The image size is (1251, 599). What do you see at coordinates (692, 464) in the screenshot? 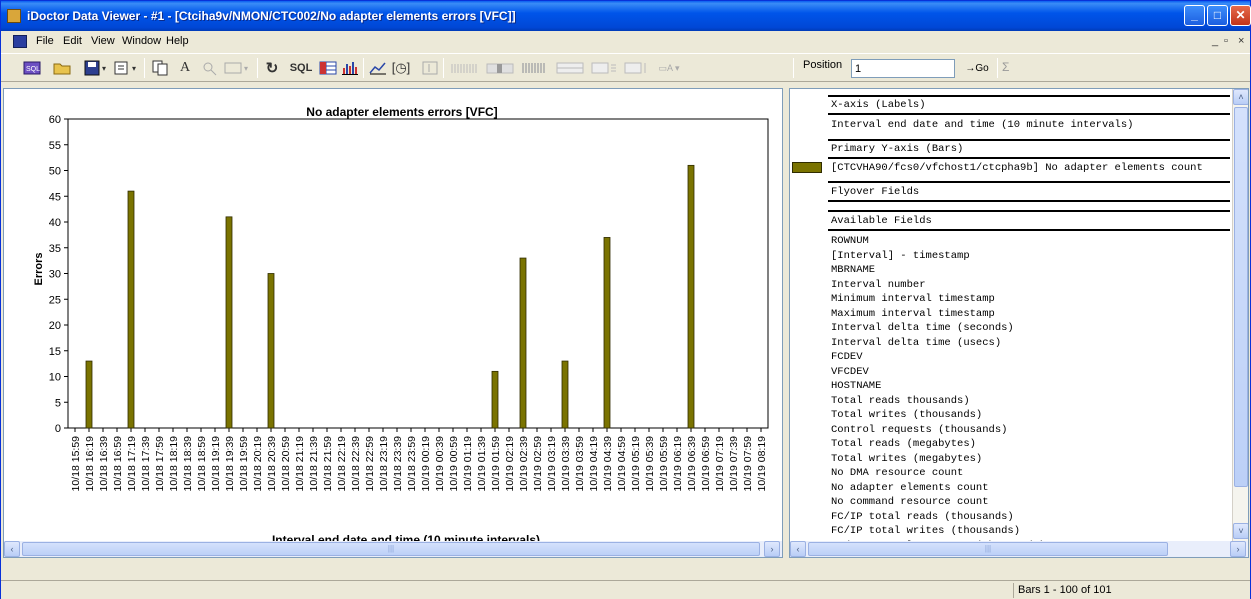
I see `x-tick-label: 10/19 06:39` at bounding box center [692, 464].